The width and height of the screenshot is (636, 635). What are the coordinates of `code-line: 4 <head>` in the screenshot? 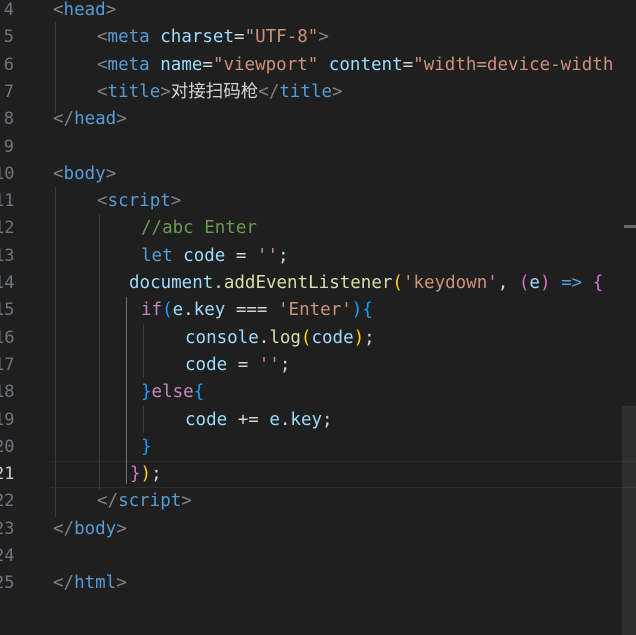 It's located at (318, 12).